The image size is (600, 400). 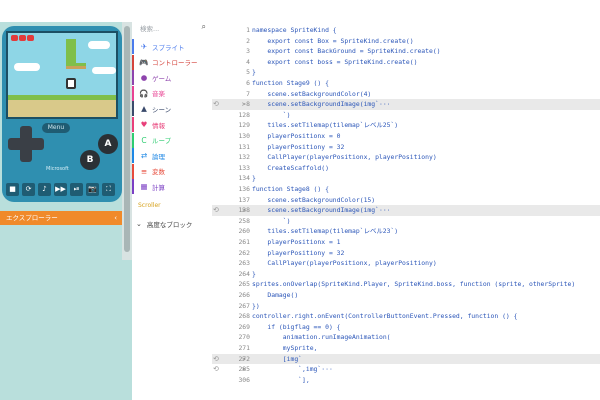 I want to click on code-text: scene.setBackgroundColor(4), so click(x=311, y=94).